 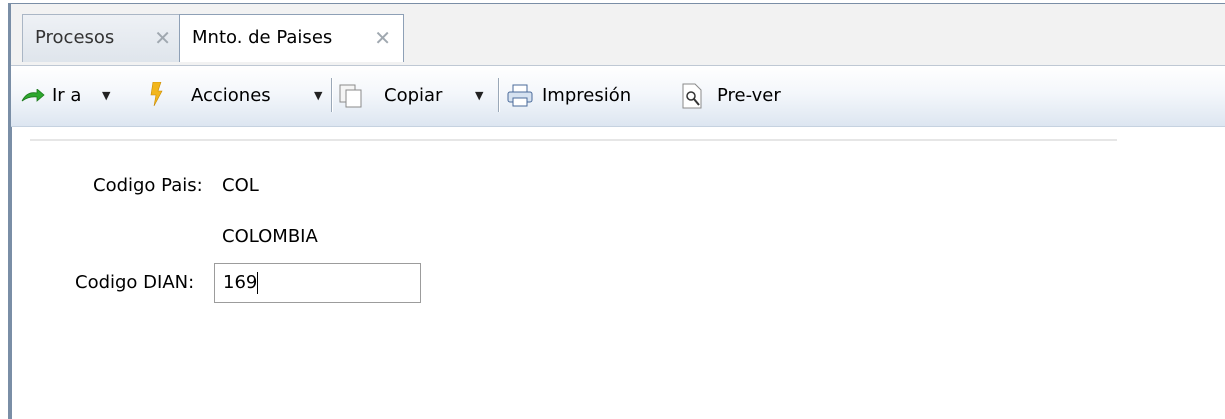 I want to click on codigo-dian-label: Codigo DIAN:, so click(x=135, y=282).